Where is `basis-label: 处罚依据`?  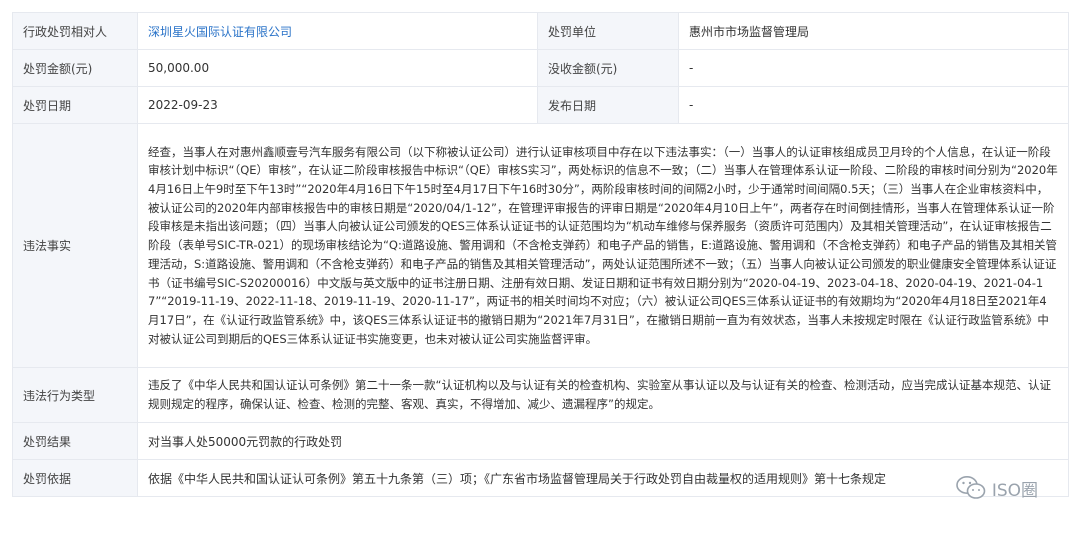
basis-label: 处罚依据 is located at coordinates (75, 478).